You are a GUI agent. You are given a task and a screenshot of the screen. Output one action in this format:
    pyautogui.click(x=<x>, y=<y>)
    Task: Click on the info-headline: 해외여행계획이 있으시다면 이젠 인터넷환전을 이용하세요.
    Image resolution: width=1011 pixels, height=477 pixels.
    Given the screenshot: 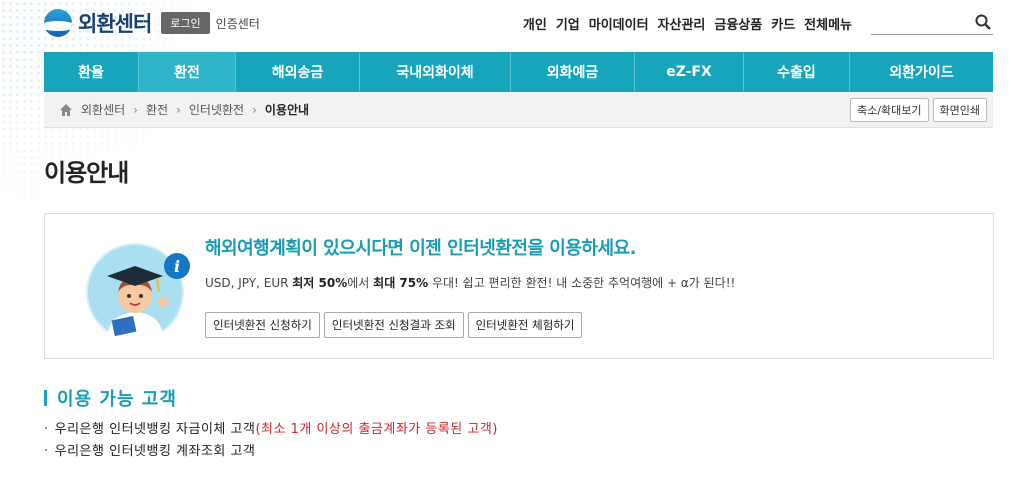 What is the action you would take?
    pyautogui.click(x=420, y=248)
    